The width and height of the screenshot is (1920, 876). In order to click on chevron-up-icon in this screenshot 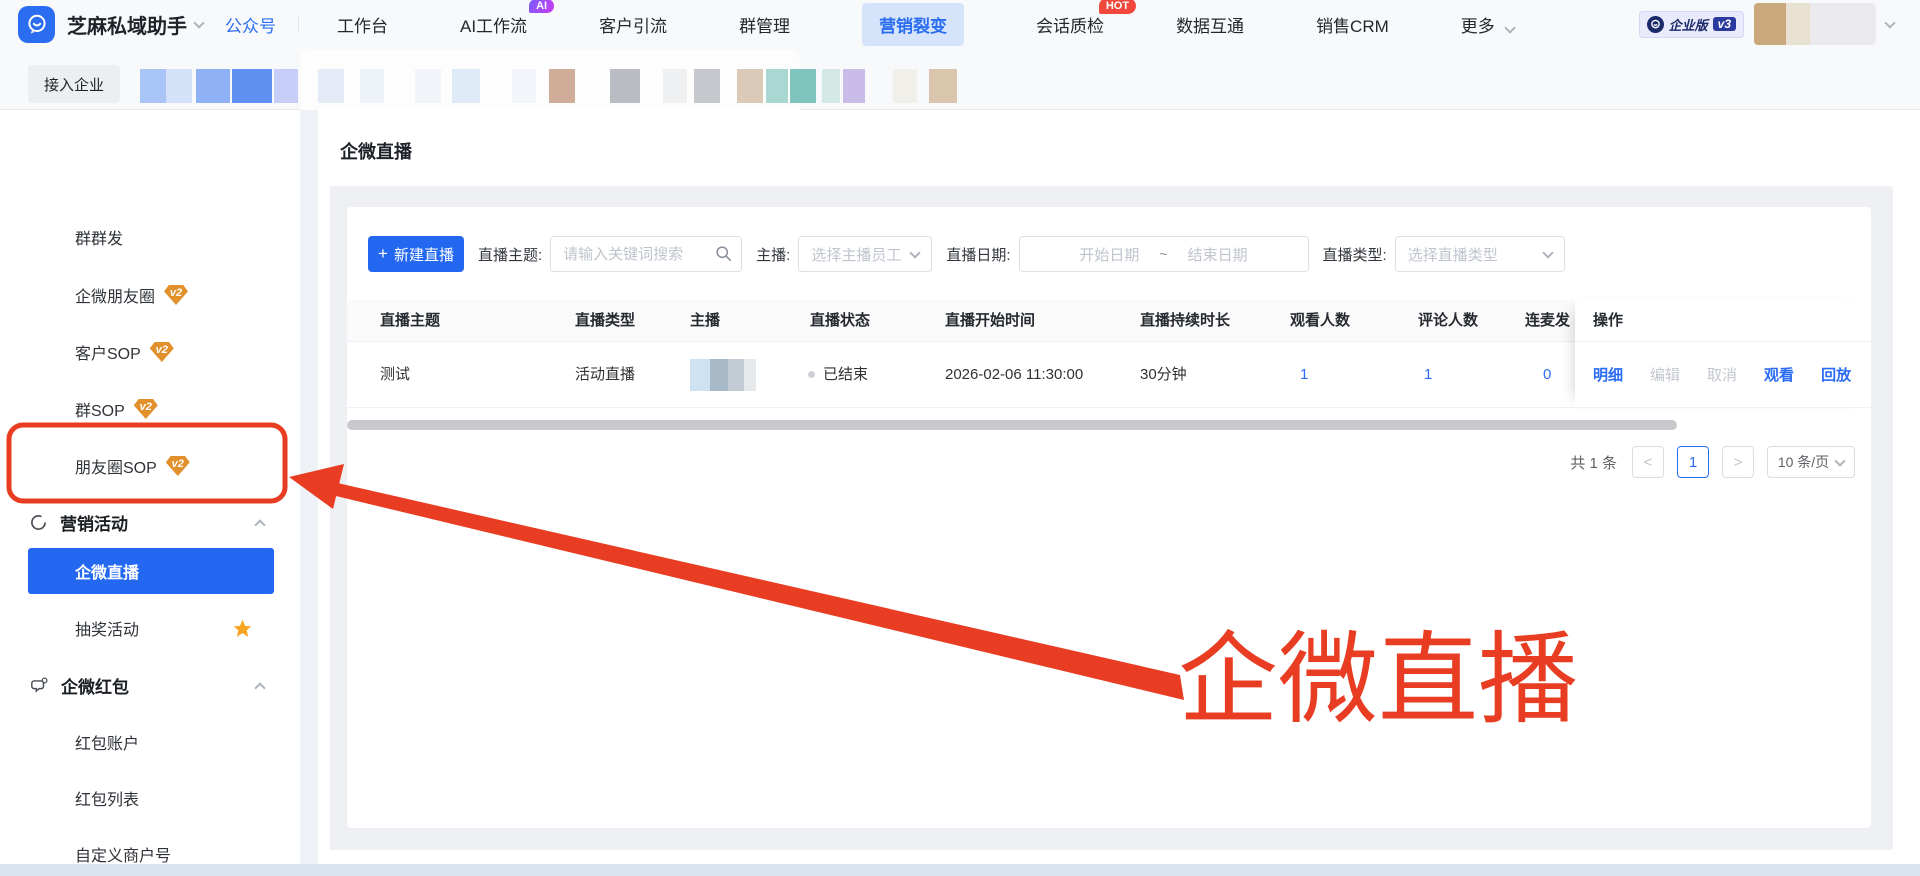, I will do `click(260, 687)`.